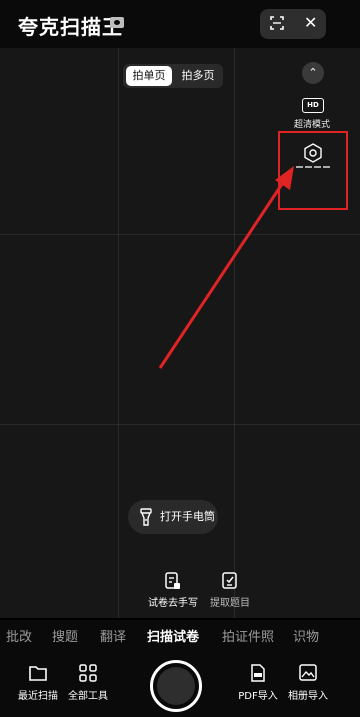 Image resolution: width=360 pixels, height=717 pixels. Describe the element at coordinates (172, 580) in the screenshot. I see `paper-erase-icon` at that location.